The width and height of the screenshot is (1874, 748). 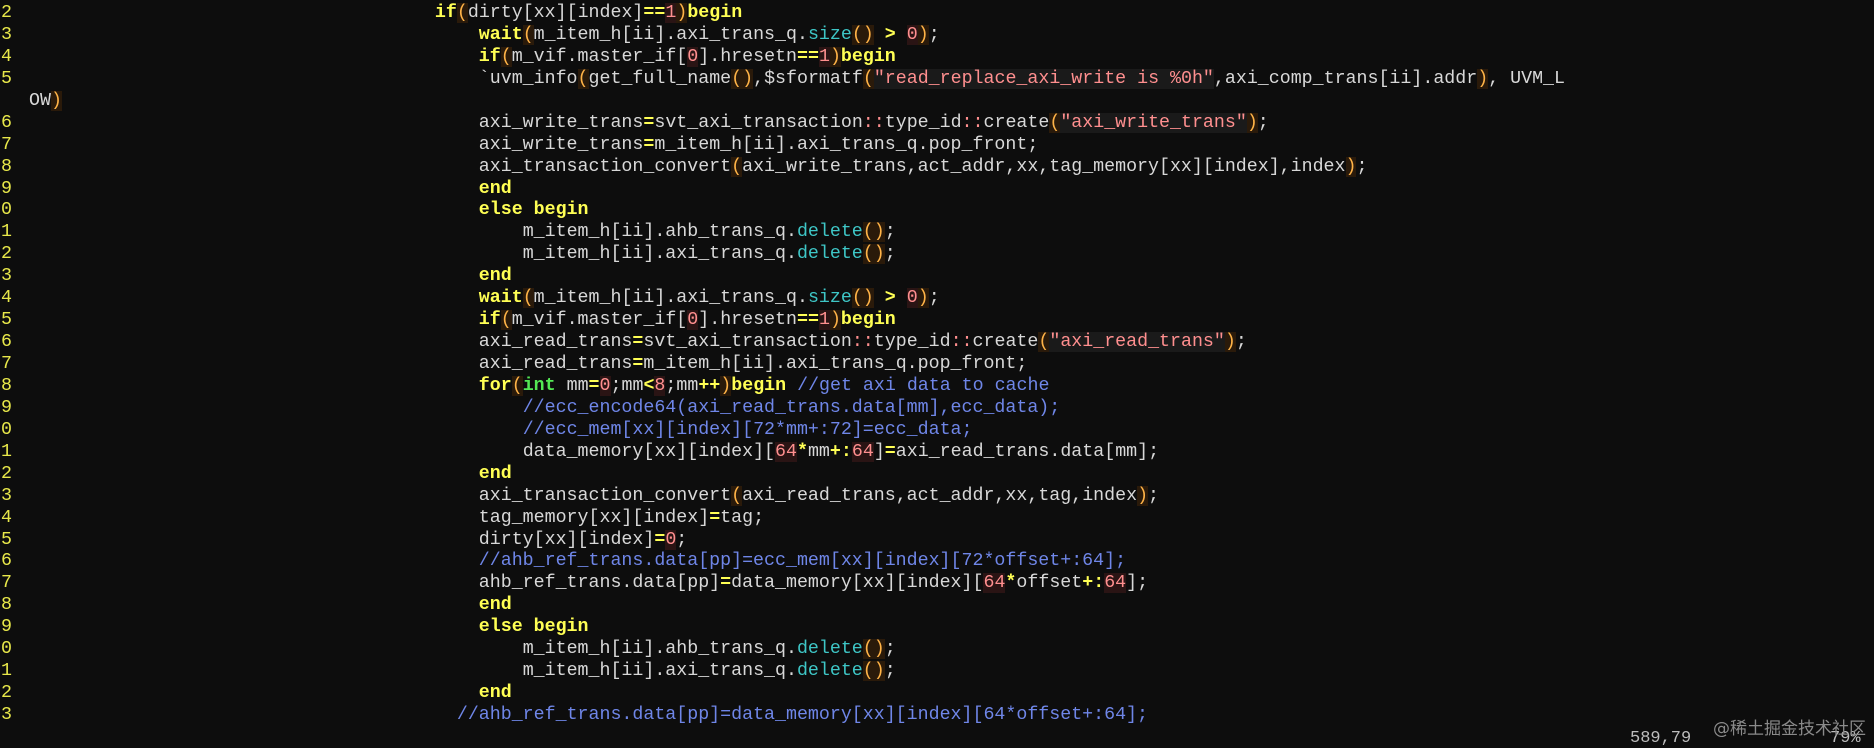 What do you see at coordinates (1137, 583) in the screenshot?
I see `token: ];` at bounding box center [1137, 583].